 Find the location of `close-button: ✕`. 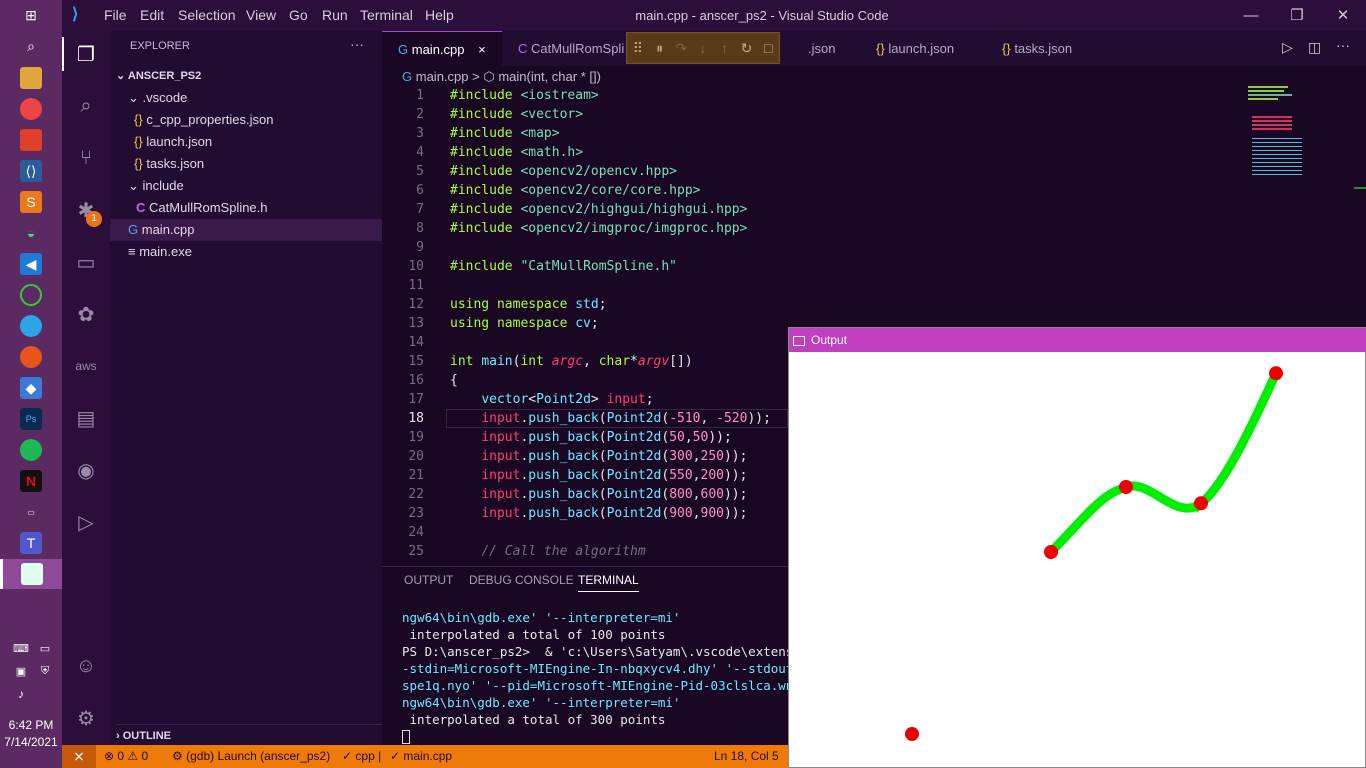

close-button: ✕ is located at coordinates (1343, 15).